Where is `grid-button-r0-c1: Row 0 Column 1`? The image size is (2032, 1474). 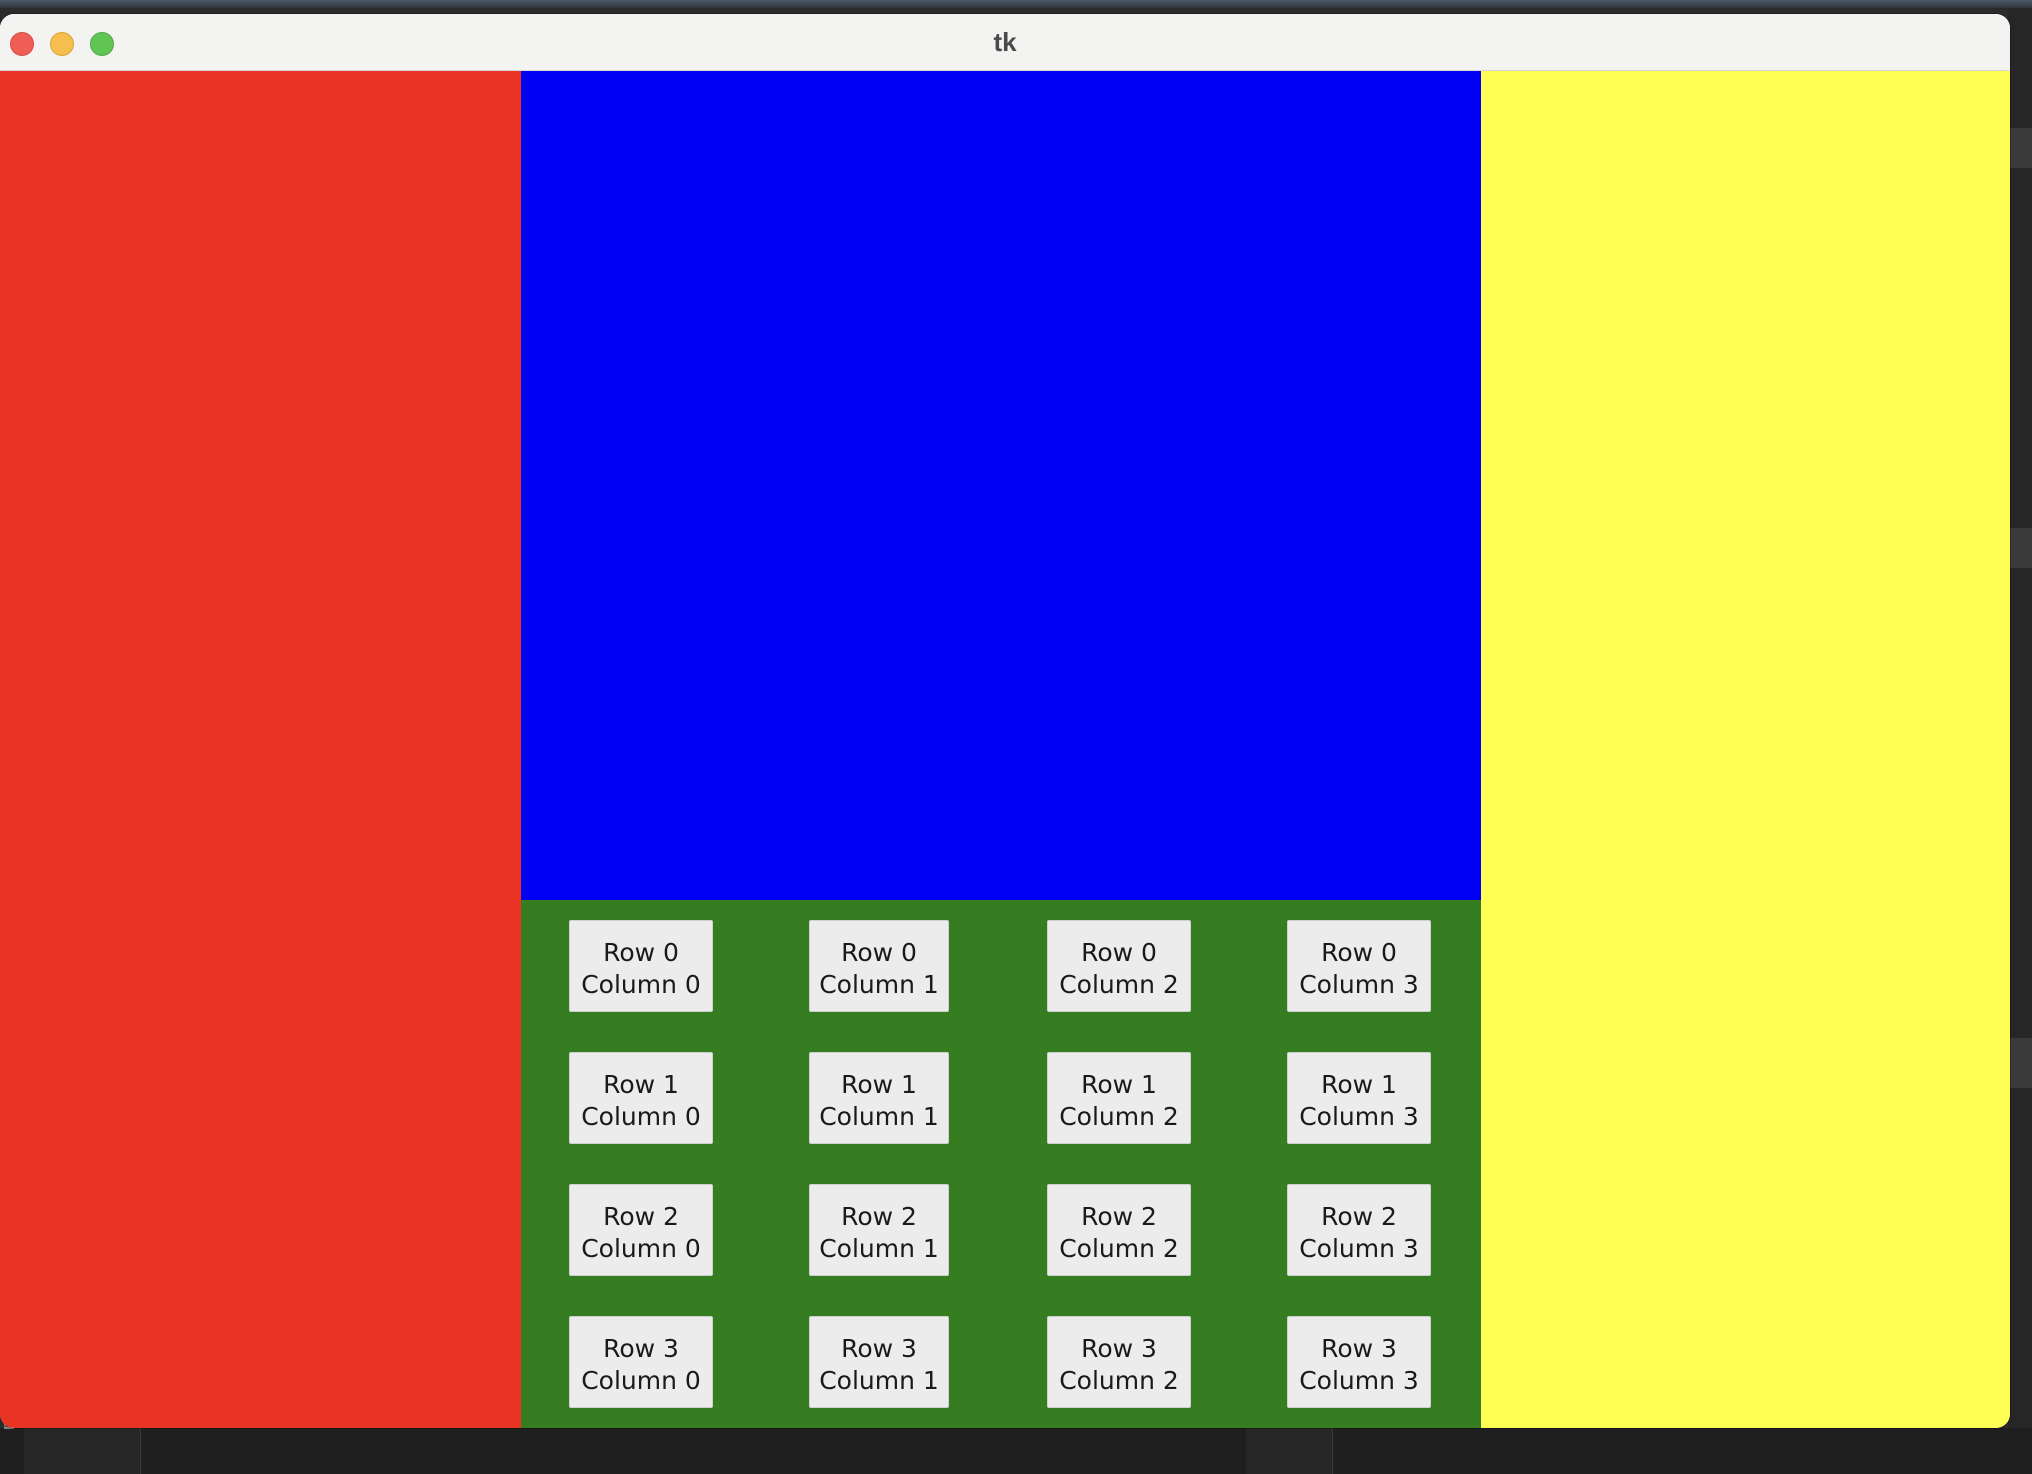 grid-button-r0-c1: Row 0 Column 1 is located at coordinates (879, 966).